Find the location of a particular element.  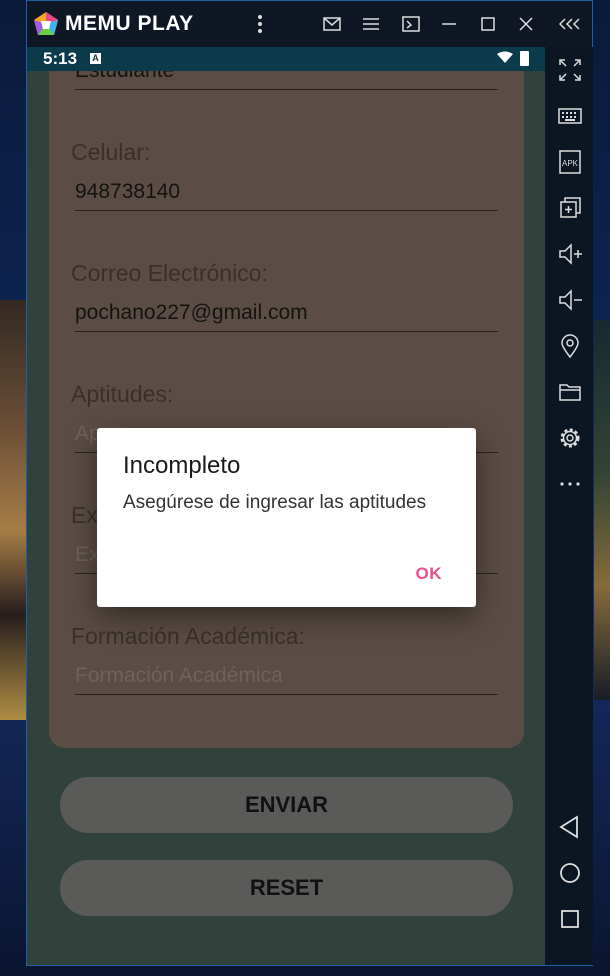

location-icon is located at coordinates (570, 346).